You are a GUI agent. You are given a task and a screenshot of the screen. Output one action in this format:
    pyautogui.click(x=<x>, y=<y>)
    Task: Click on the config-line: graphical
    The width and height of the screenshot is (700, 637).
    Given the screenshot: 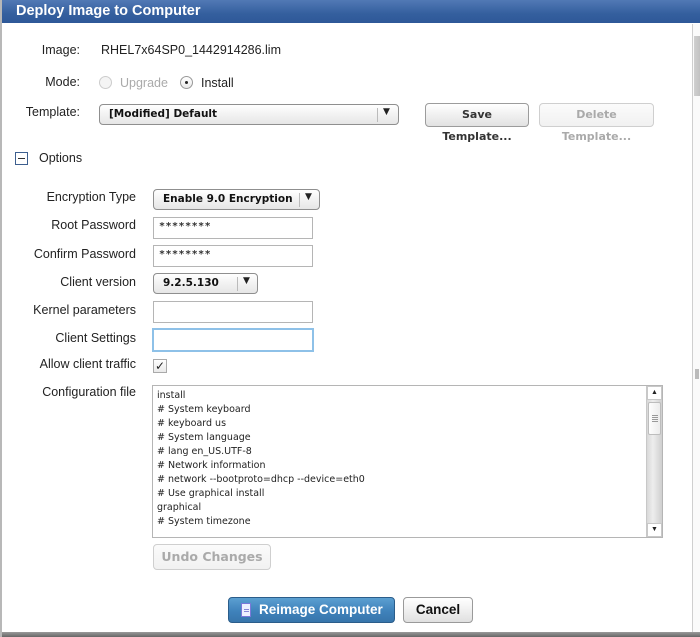 What is the action you would take?
    pyautogui.click(x=179, y=507)
    